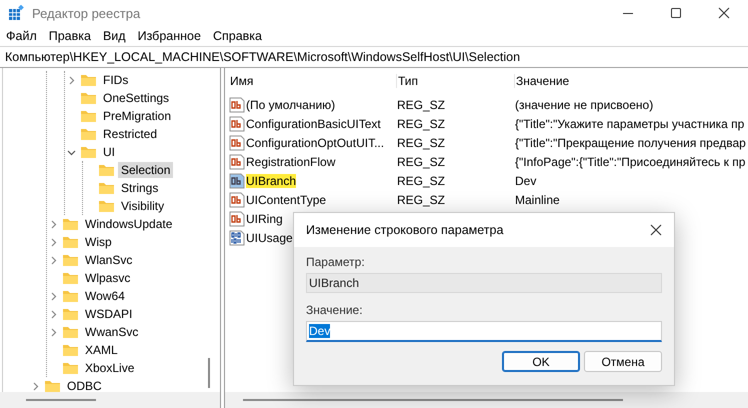  I want to click on dialog-title: Изменение строкового параметра, so click(405, 230).